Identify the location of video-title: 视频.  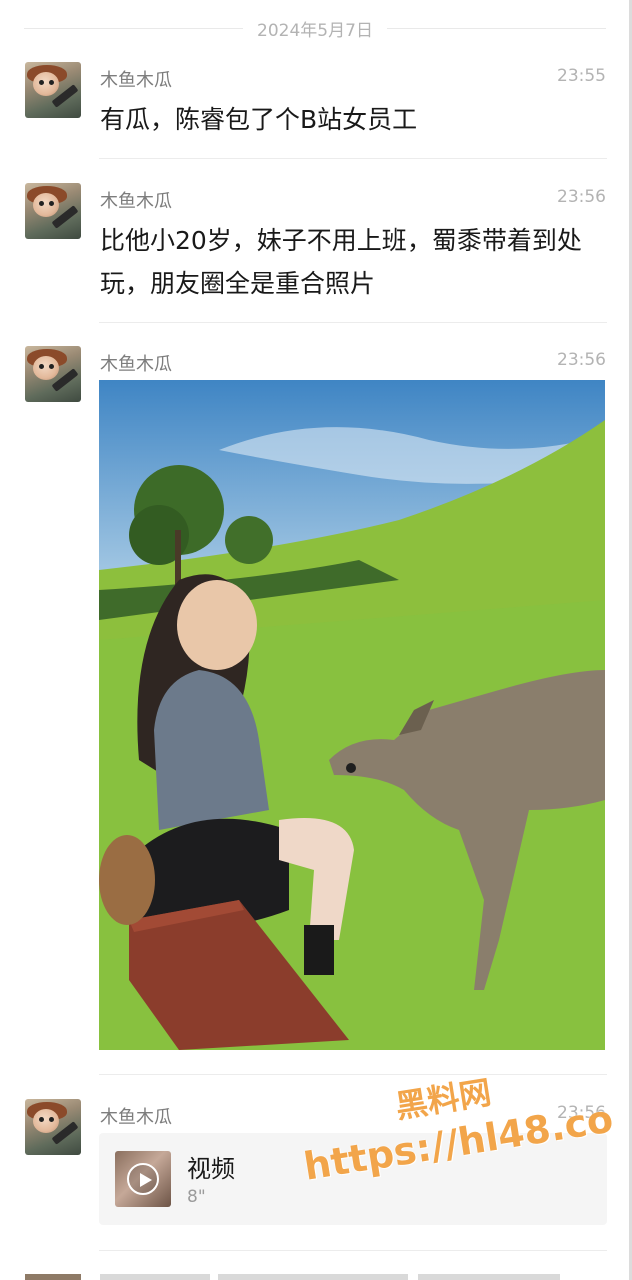
(211, 1169).